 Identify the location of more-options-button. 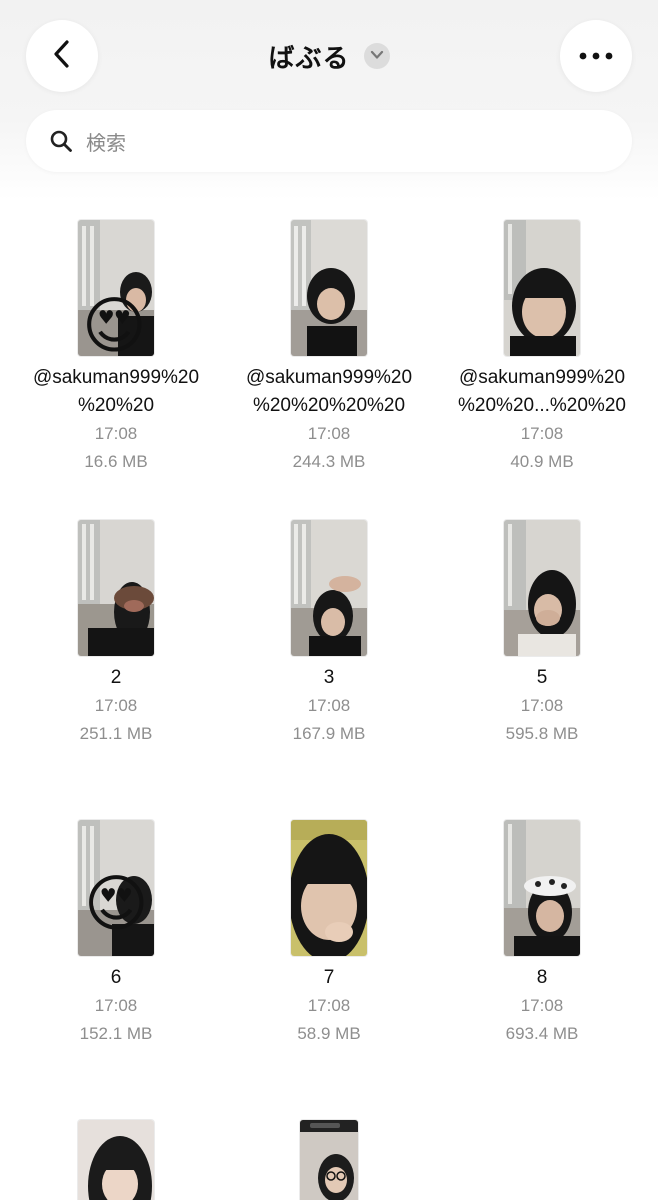
(596, 56).